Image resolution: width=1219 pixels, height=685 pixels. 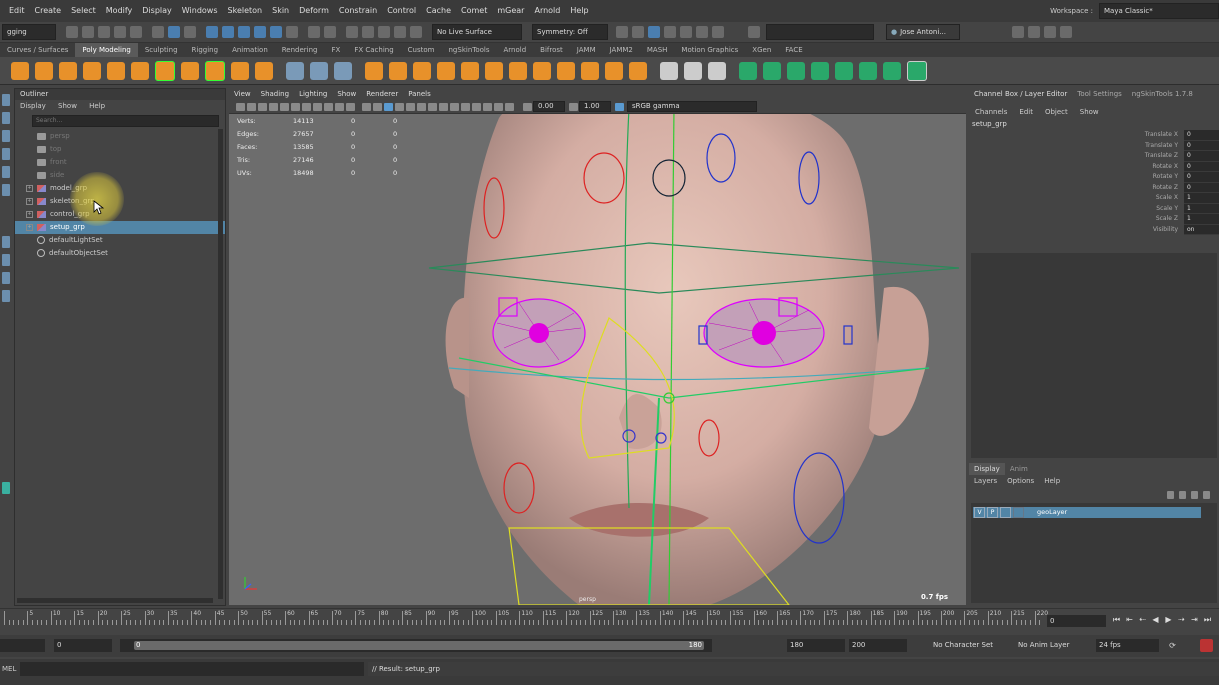 What do you see at coordinates (1052, 481) in the screenshot?
I see `layer-menu-help: Help` at bounding box center [1052, 481].